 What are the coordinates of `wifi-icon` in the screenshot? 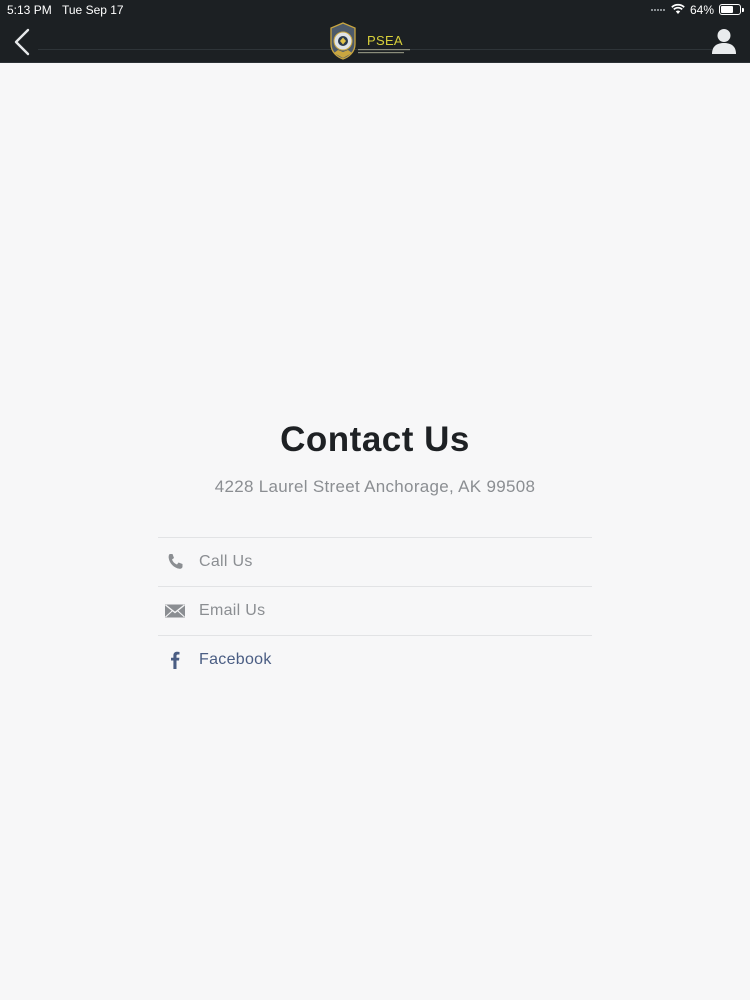 It's located at (678, 8).